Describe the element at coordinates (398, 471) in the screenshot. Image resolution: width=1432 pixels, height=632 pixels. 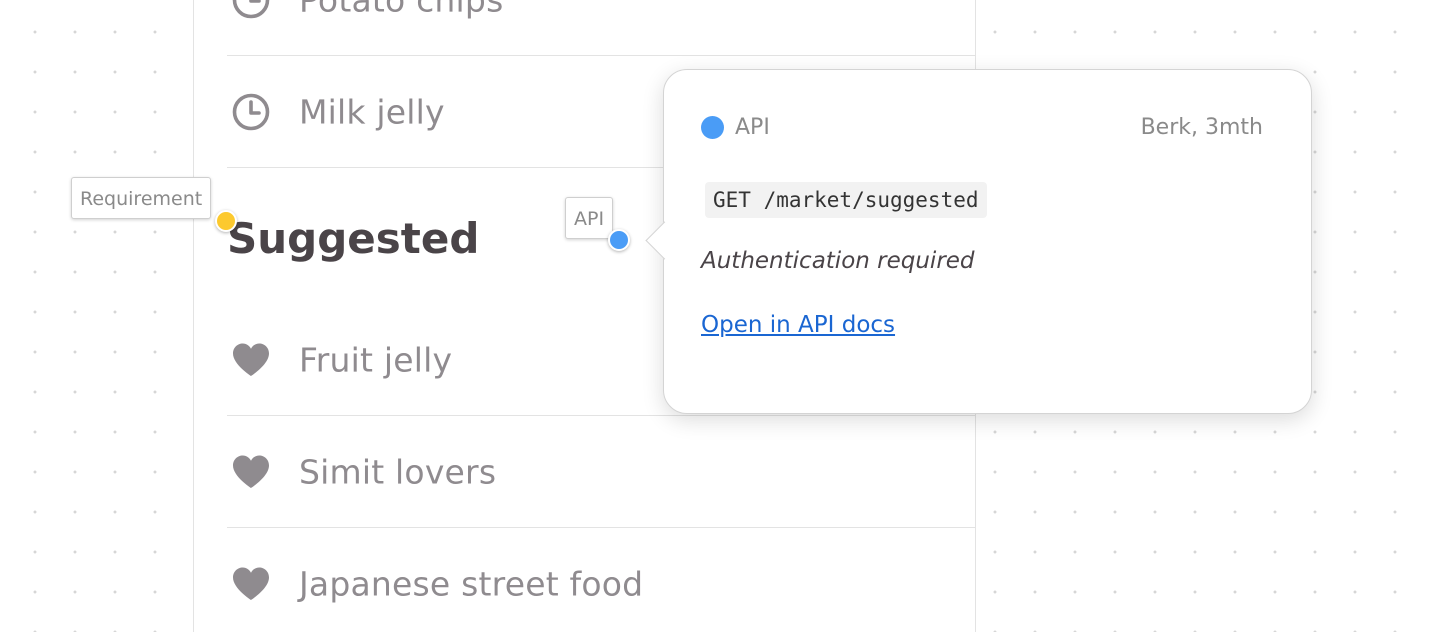
I see `list-item-label: Simit lovers` at that location.